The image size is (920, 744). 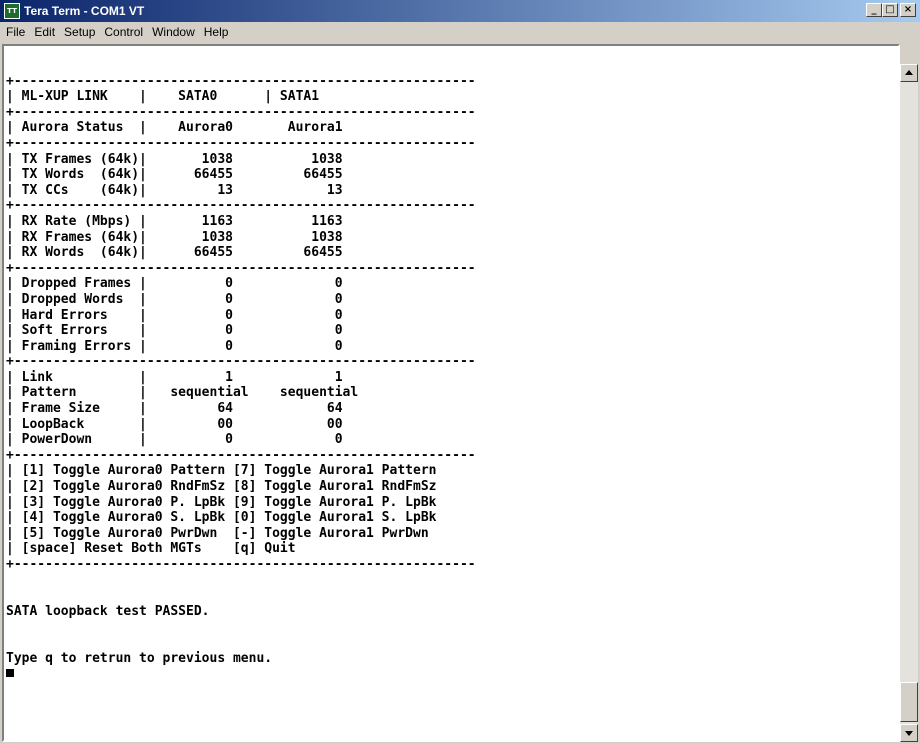 I want to click on menu-bar: File Edit Setup Control Window Help, so click(x=460, y=32).